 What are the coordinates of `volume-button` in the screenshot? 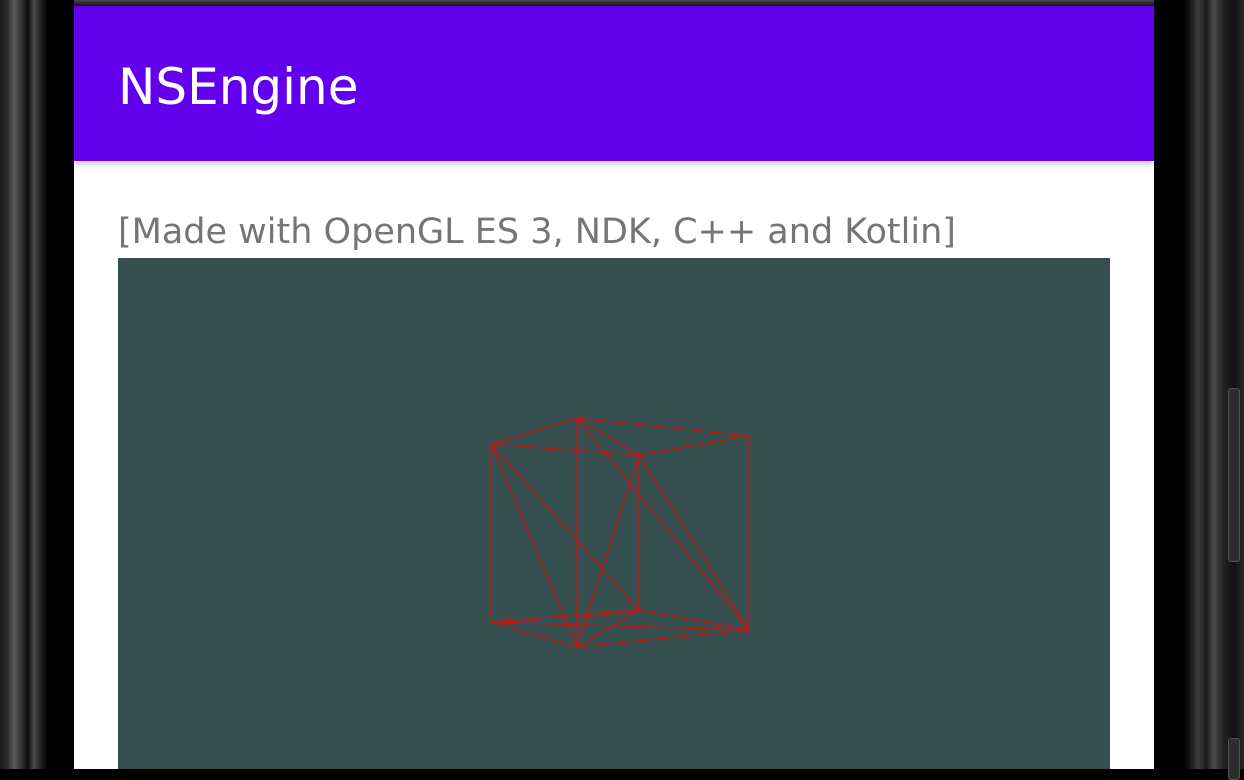 It's located at (1234, 475).